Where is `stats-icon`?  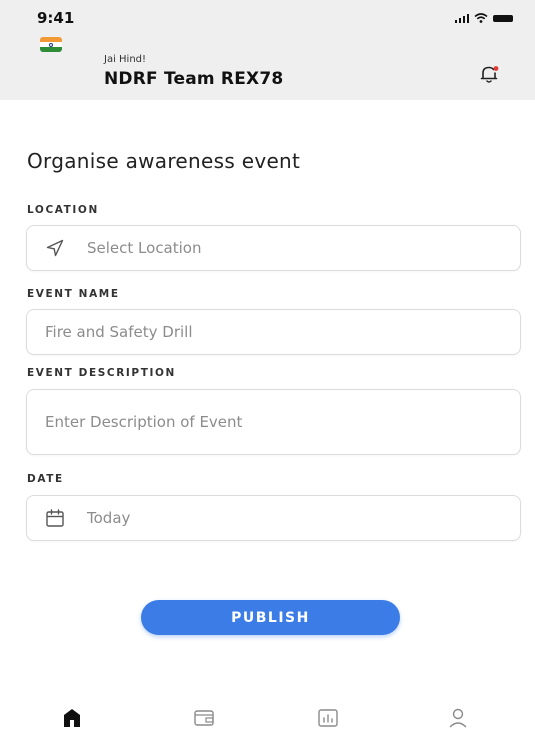 stats-icon is located at coordinates (328, 717).